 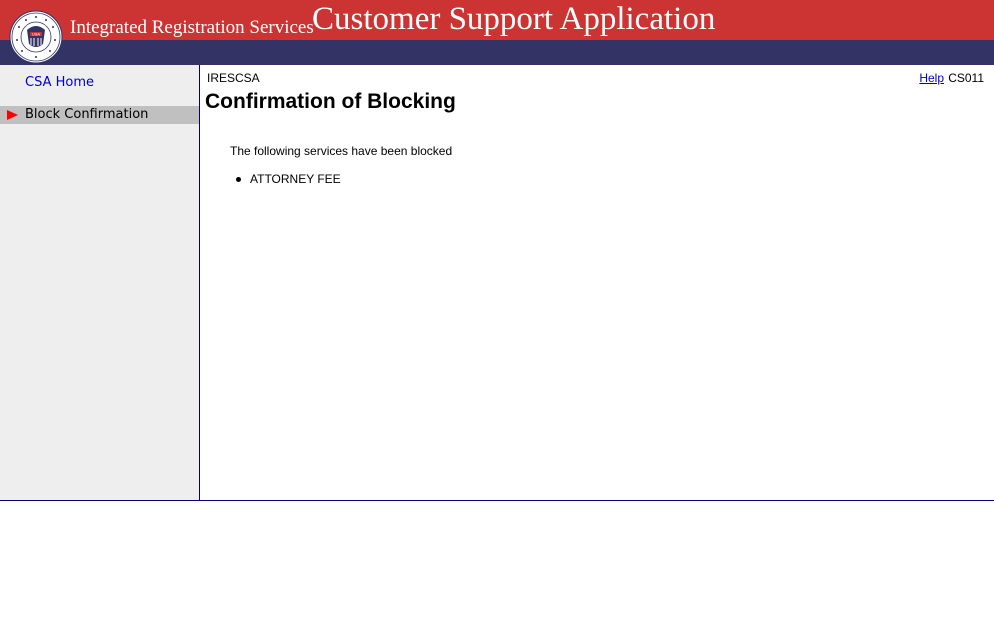 I want to click on sidebar-item-label: Block Confirmation, so click(x=87, y=114).